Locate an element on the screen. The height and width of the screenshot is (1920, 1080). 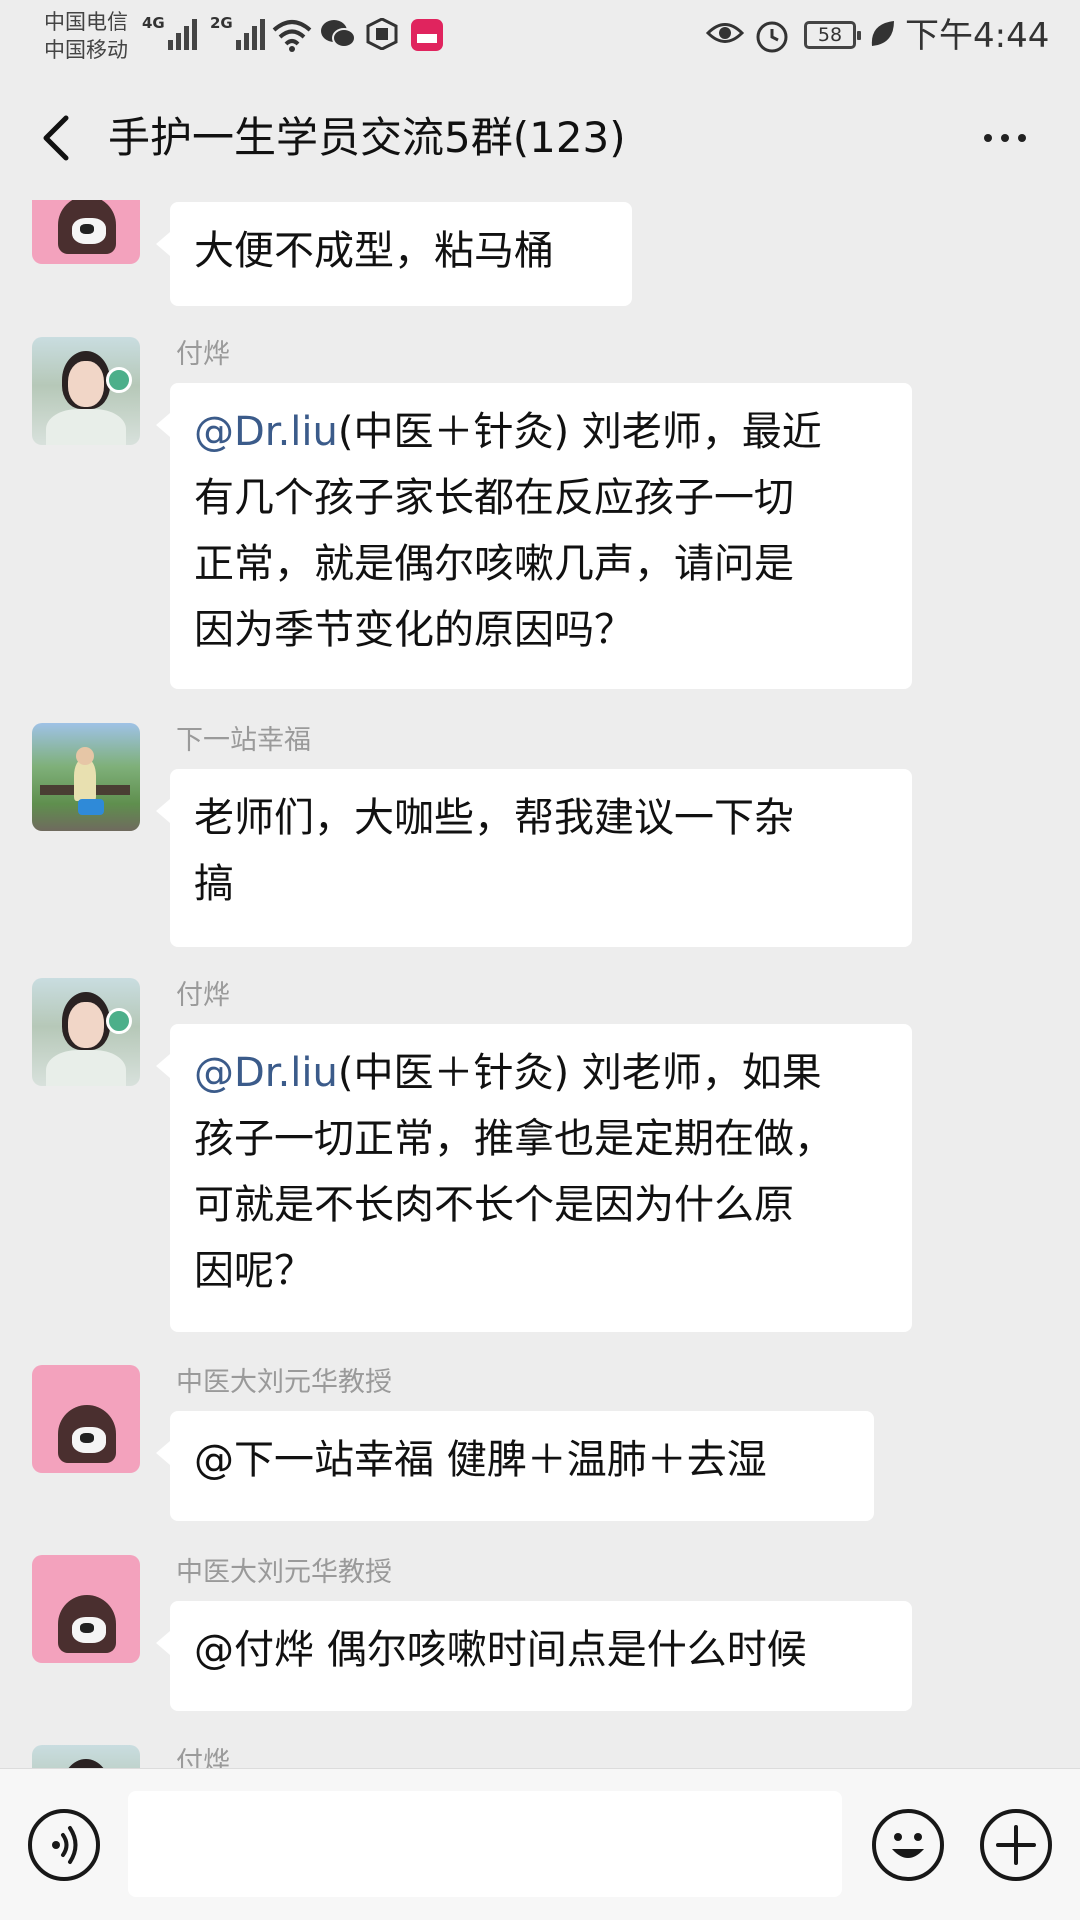
chevron-left-icon is located at coordinates (56, 138).